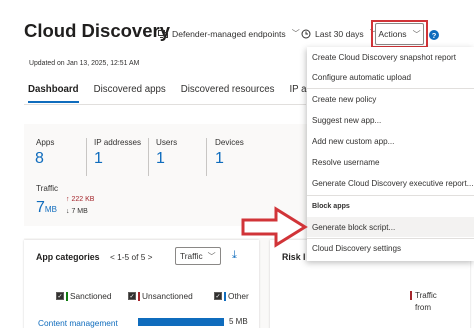  What do you see at coordinates (345, 162) in the screenshot?
I see `menu-item-resolve-username: Resolve username` at bounding box center [345, 162].